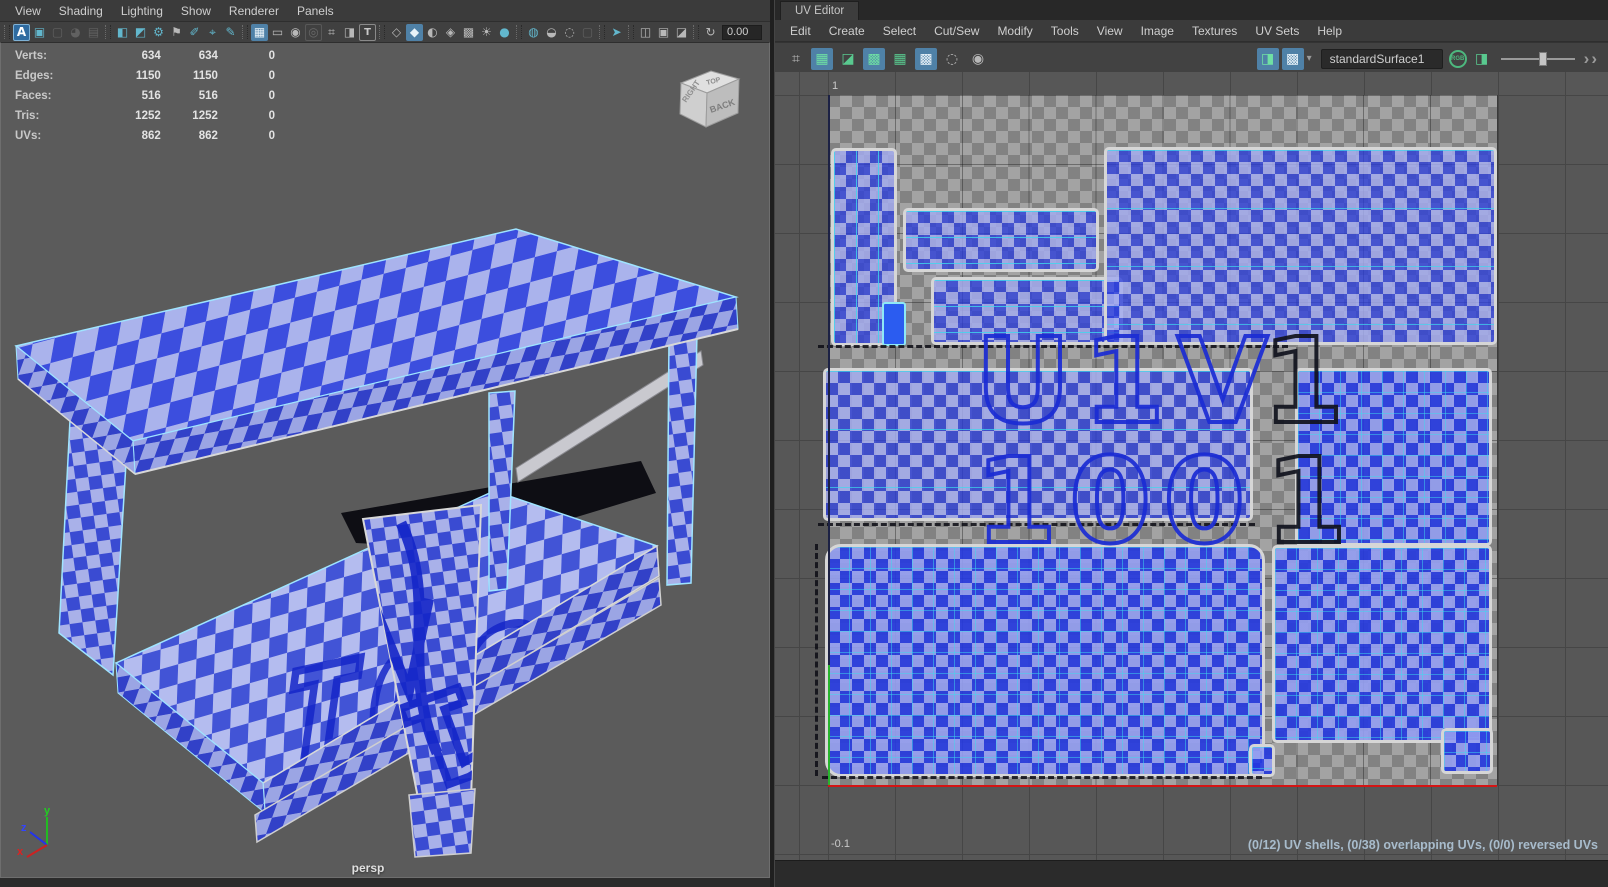  What do you see at coordinates (486, 32) in the screenshot?
I see `lights-icon: ☀` at bounding box center [486, 32].